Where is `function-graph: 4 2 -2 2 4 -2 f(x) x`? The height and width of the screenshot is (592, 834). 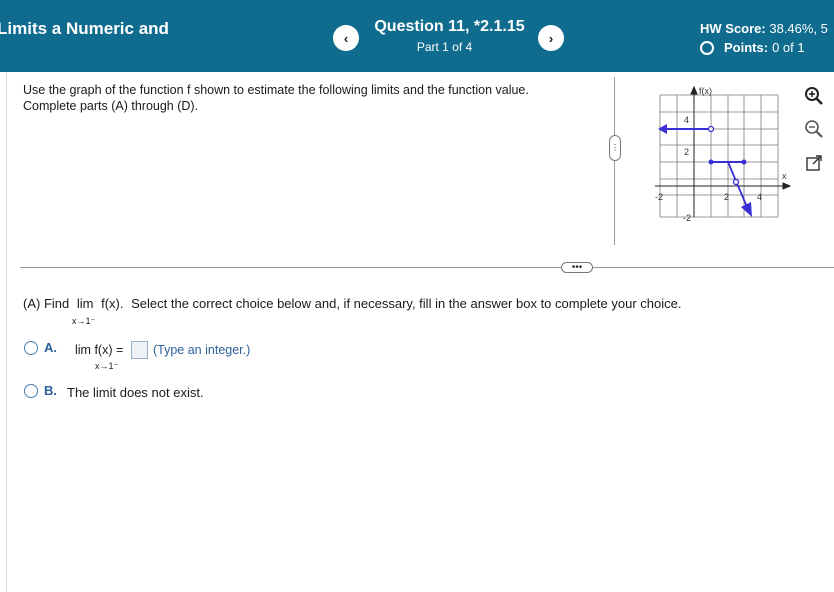
function-graph: 4 2 -2 2 4 -2 f(x) x is located at coordinates (725, 158).